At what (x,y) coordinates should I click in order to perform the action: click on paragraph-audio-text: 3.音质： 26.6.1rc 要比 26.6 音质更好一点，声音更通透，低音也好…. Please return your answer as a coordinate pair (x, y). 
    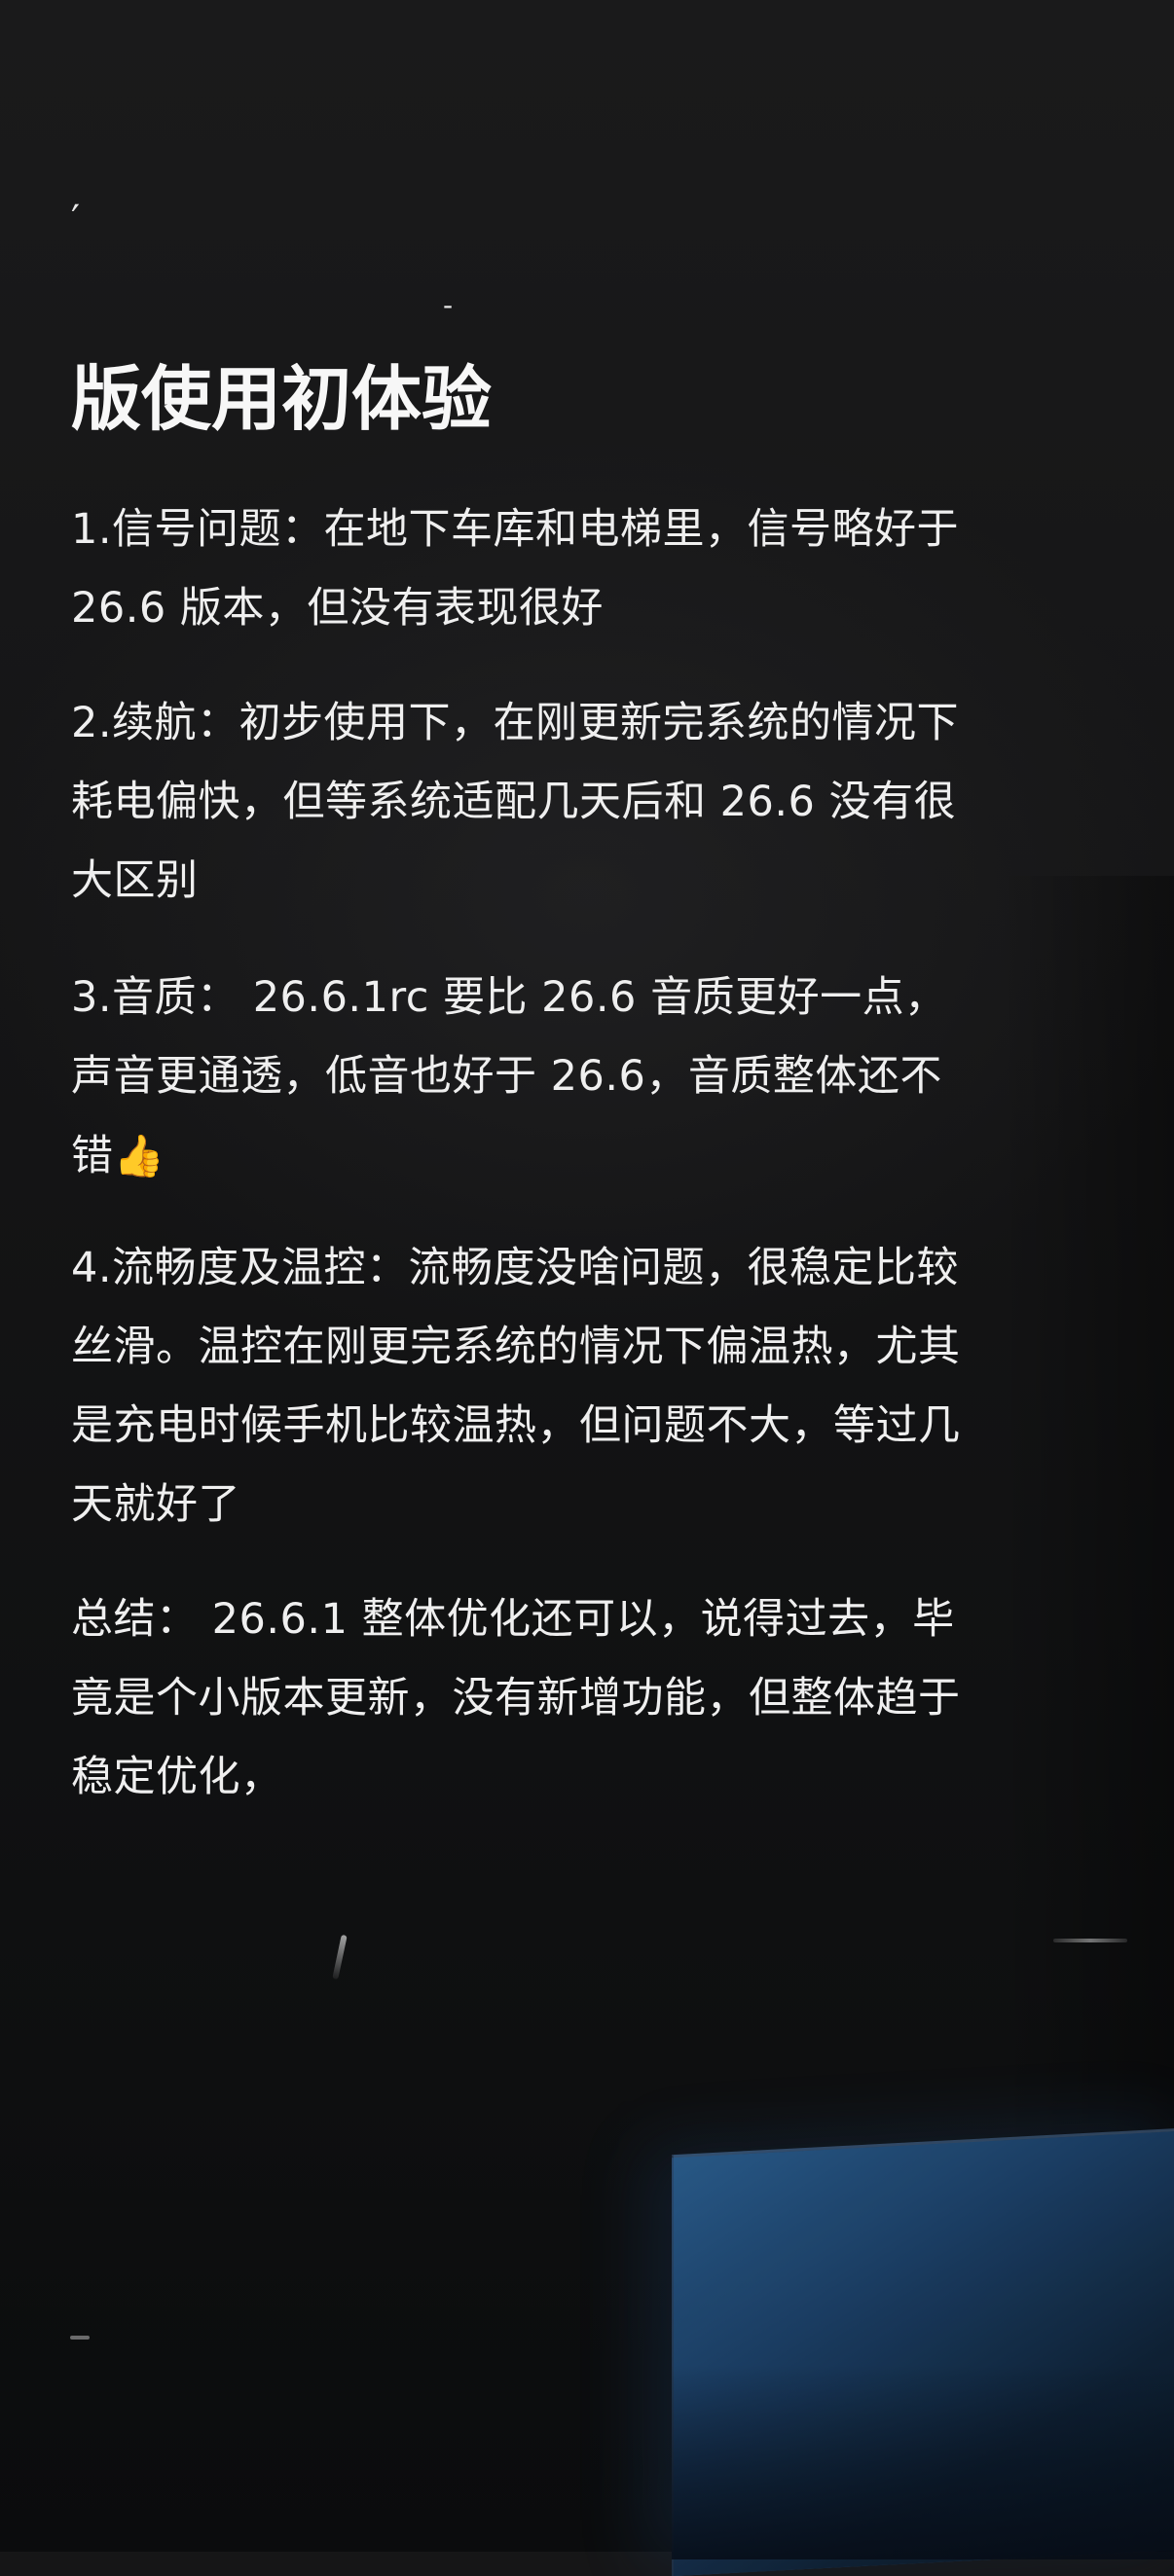
    Looking at the image, I should click on (509, 1076).